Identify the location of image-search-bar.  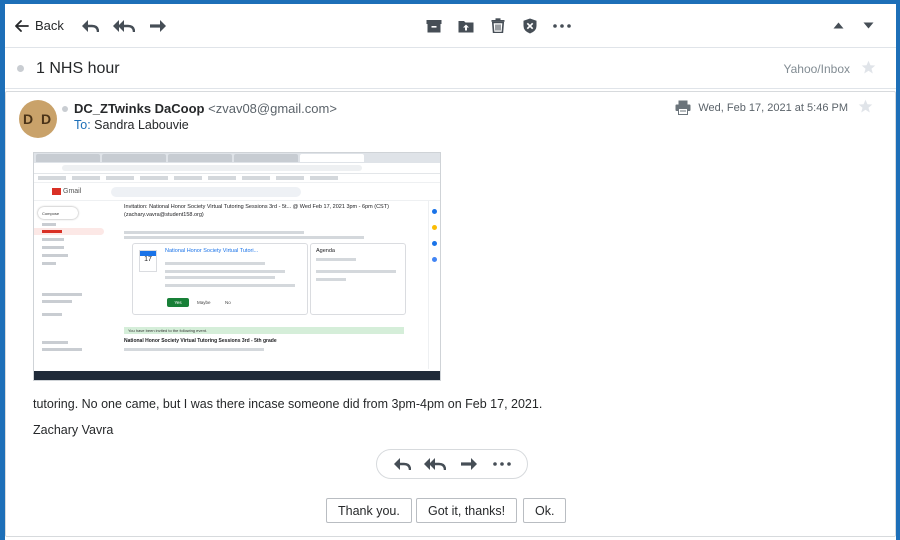
(206, 191).